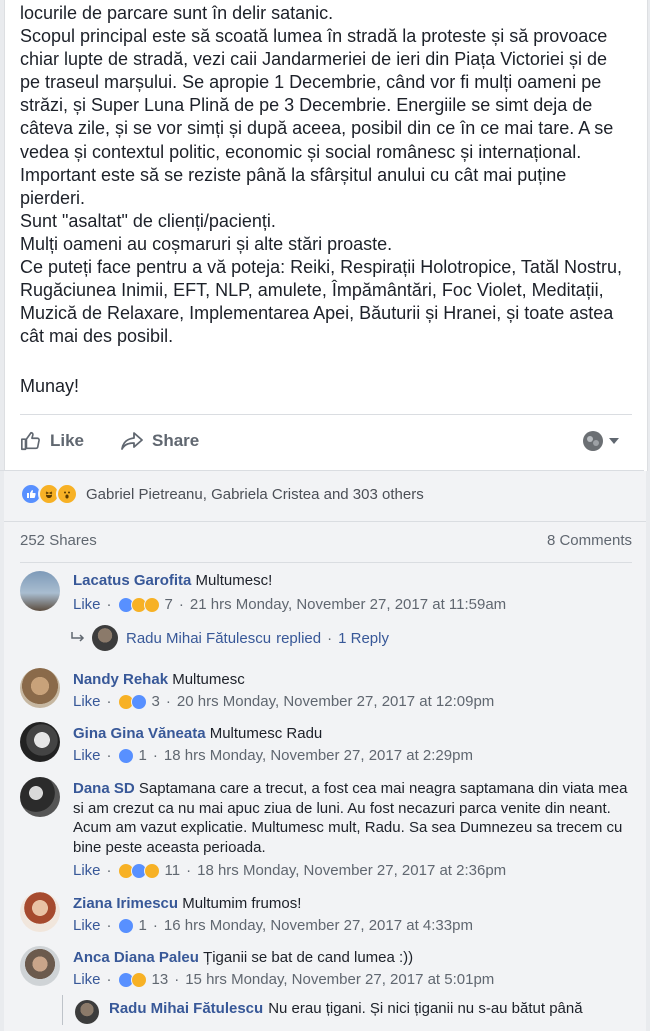  I want to click on post-line: pierderi., so click(53, 197).